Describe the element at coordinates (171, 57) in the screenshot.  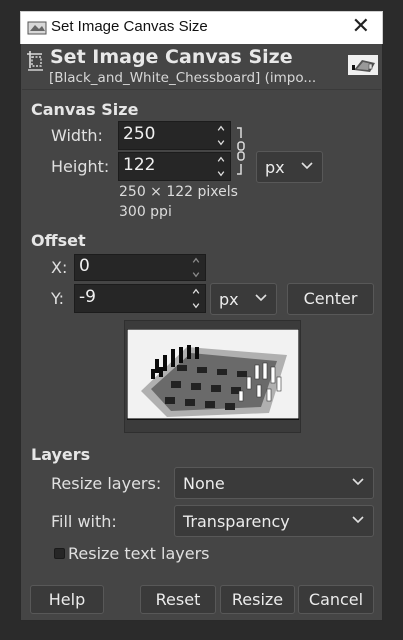
I see `header-title: Set Image Canvas Size` at that location.